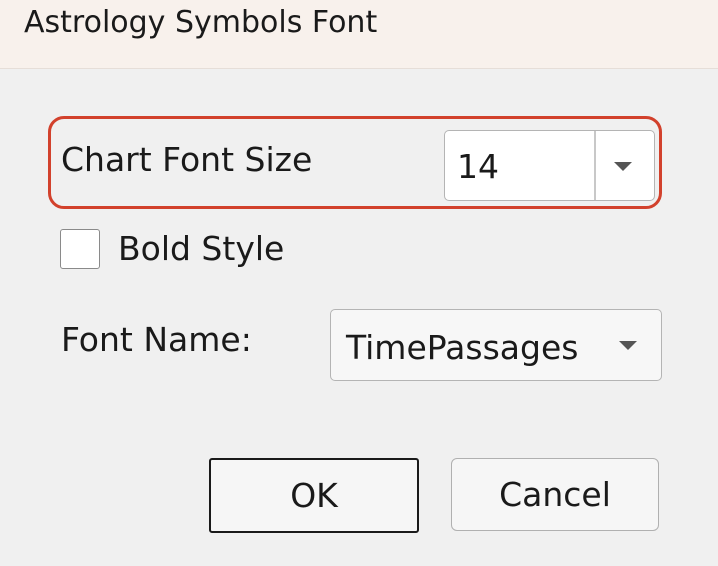  I want to click on font-name-dropdown: TimePassages, so click(496, 345).